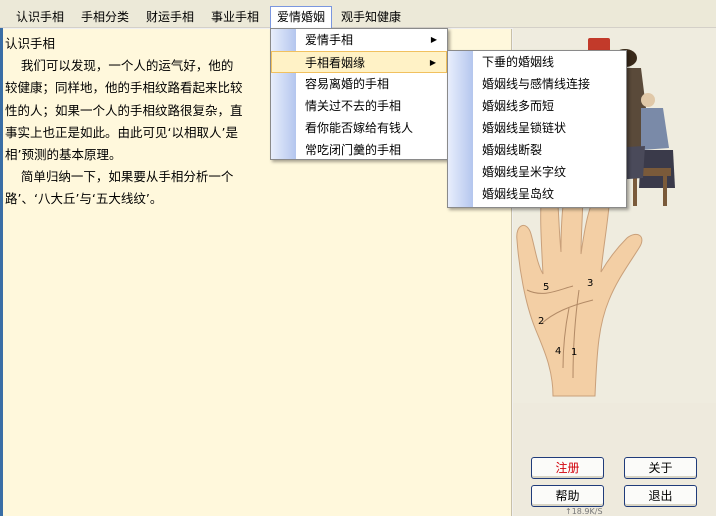 This screenshot has height=516, width=716. I want to click on about-button: 关于, so click(660, 468).